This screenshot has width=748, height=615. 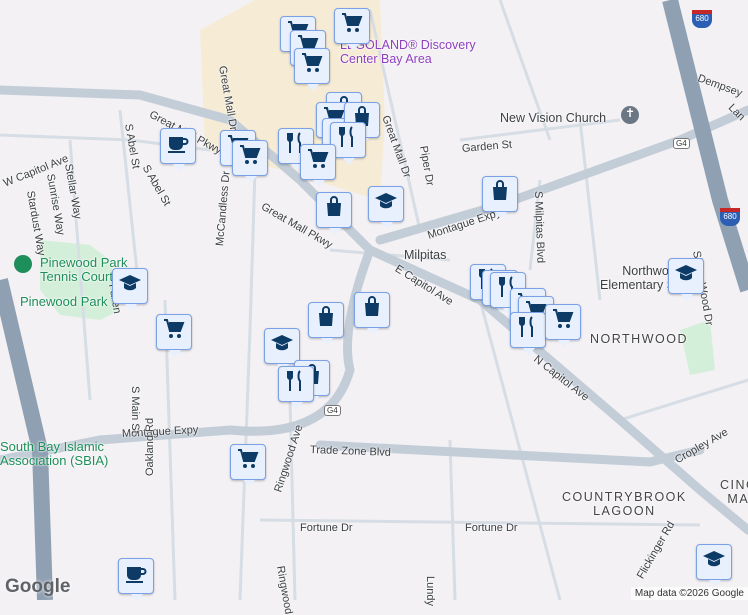 I want to click on g4-shield: G4, so click(x=332, y=410).